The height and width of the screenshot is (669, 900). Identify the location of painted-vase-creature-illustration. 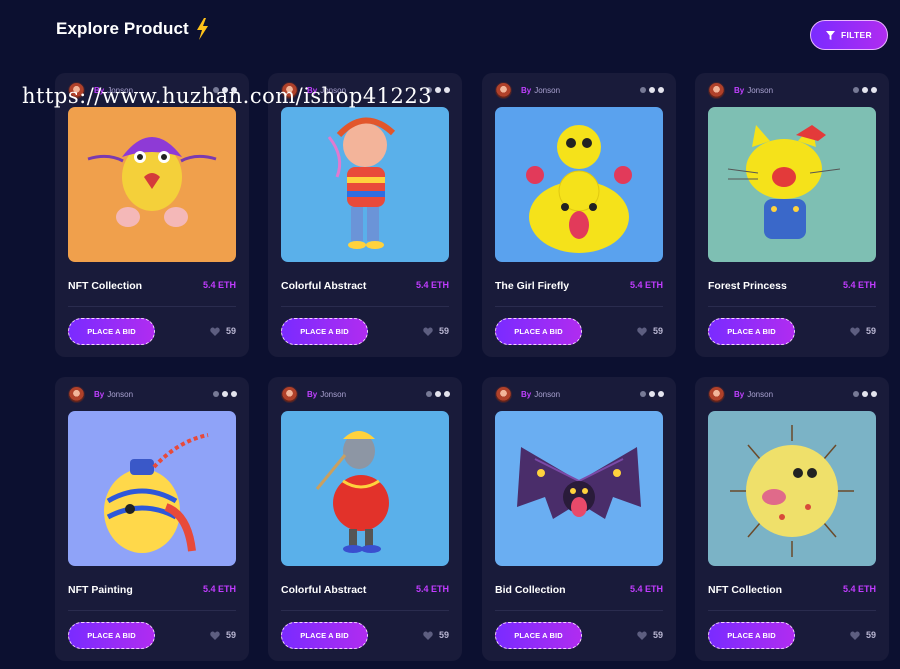
(156, 493).